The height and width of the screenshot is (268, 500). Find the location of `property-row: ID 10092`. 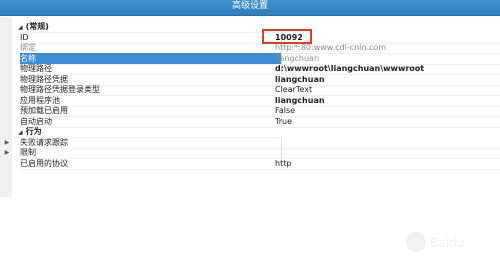

property-row: ID 10092 is located at coordinates (256, 37).